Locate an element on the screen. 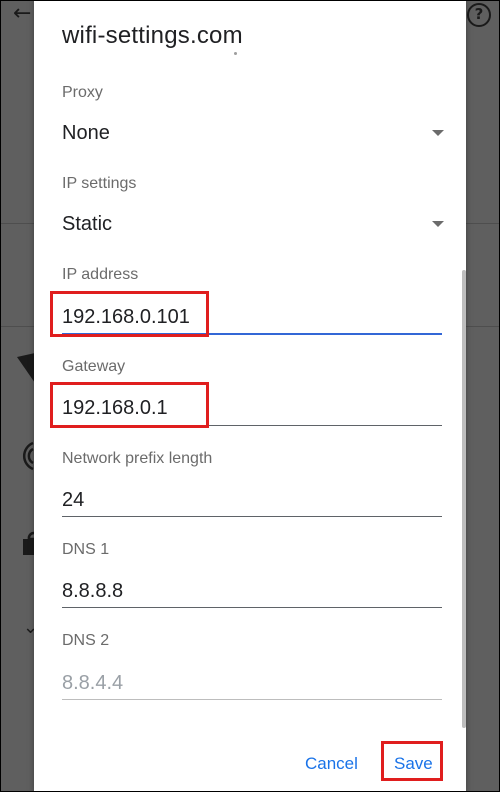  ip-address-label: IP address is located at coordinates (100, 274).